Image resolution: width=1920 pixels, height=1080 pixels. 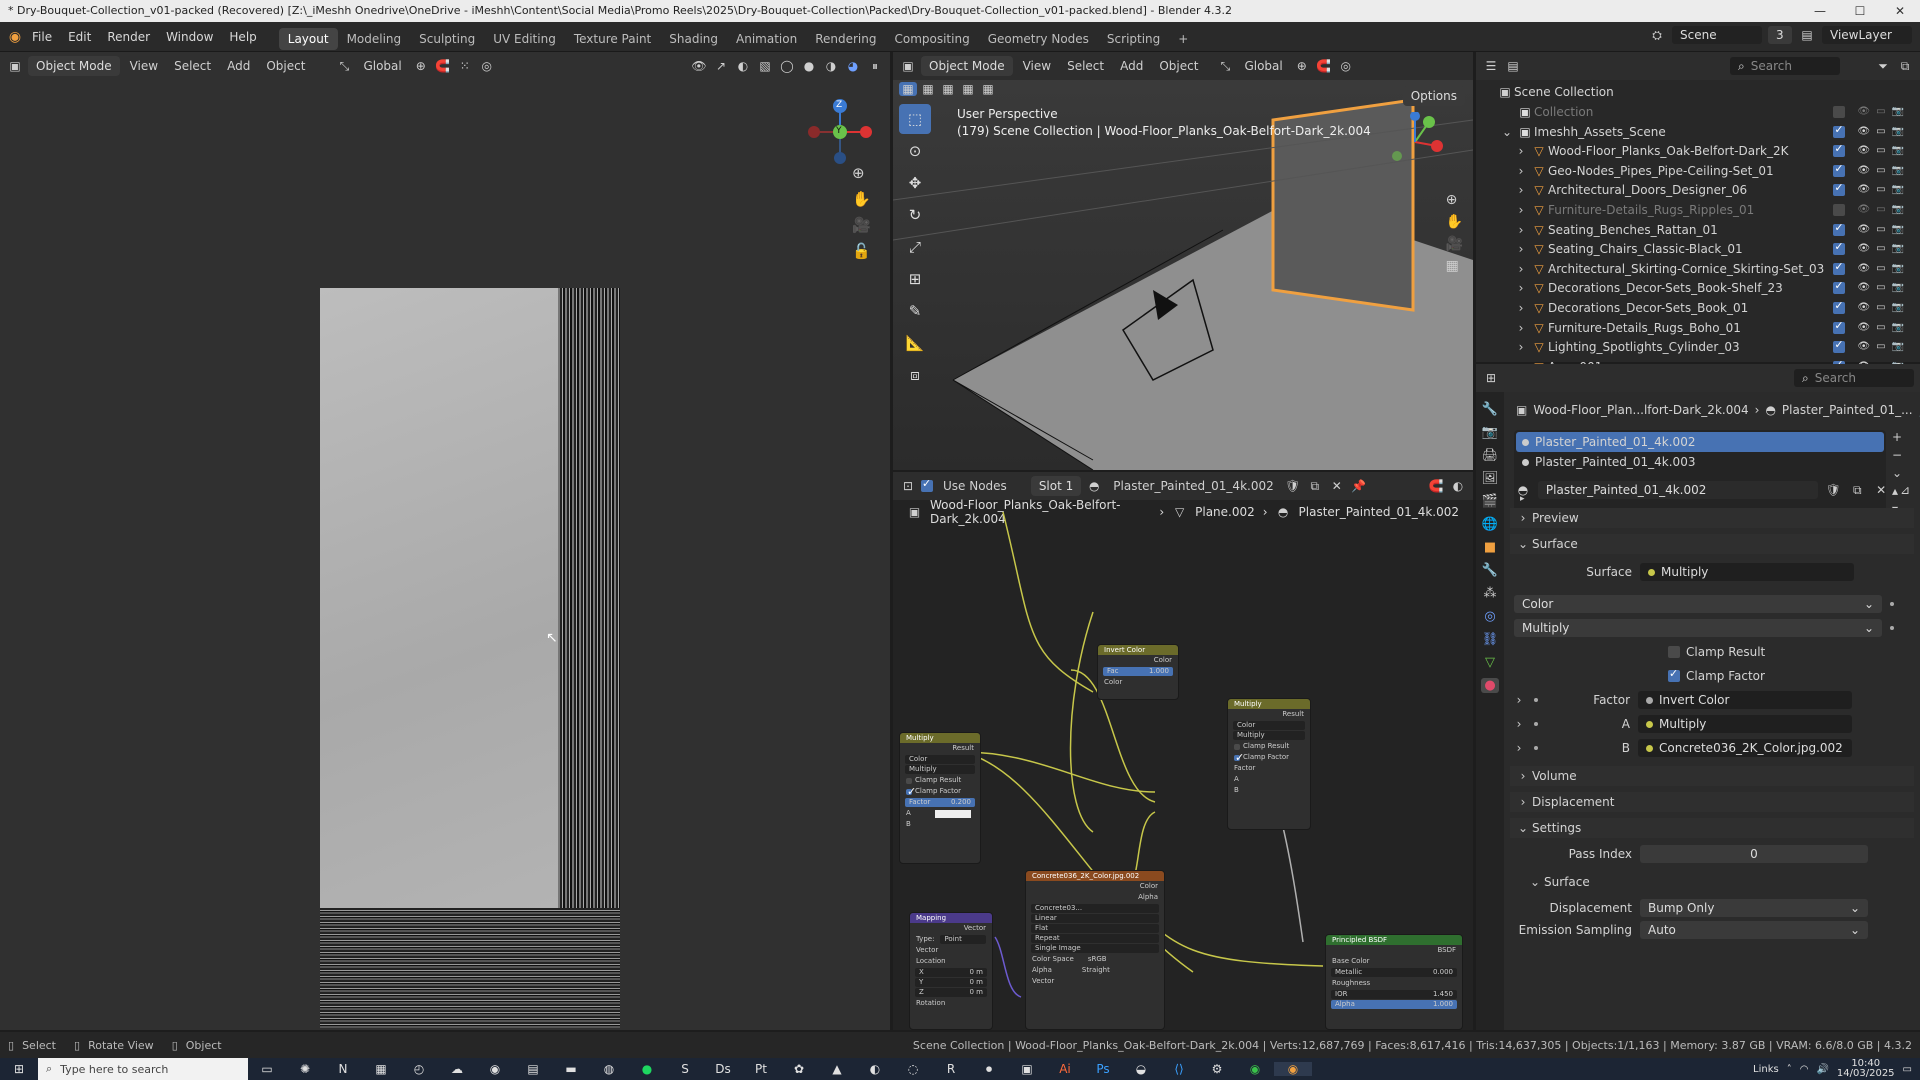 I want to click on calculator-app-icon: ▦, so click(x=381, y=1069).